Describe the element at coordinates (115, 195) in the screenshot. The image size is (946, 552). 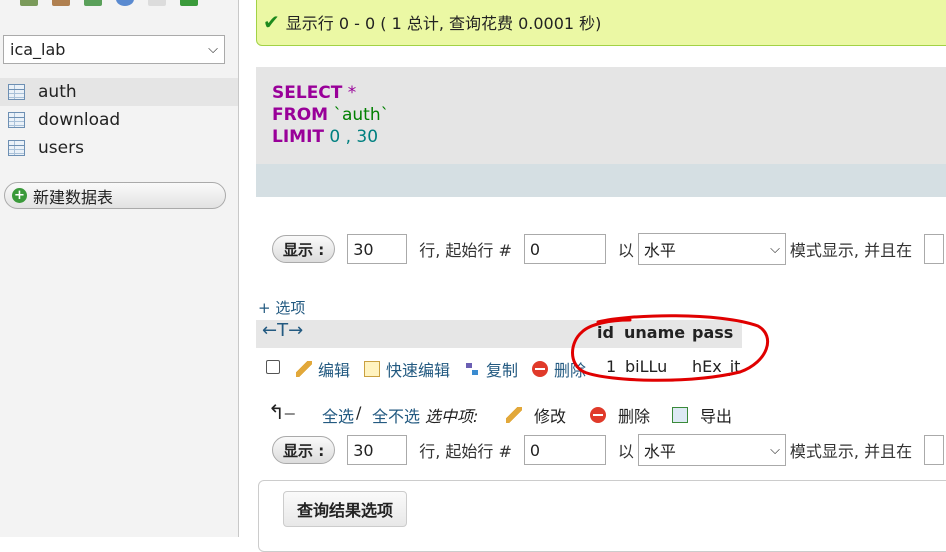
I see `new-table-button: + 新建数据表` at that location.